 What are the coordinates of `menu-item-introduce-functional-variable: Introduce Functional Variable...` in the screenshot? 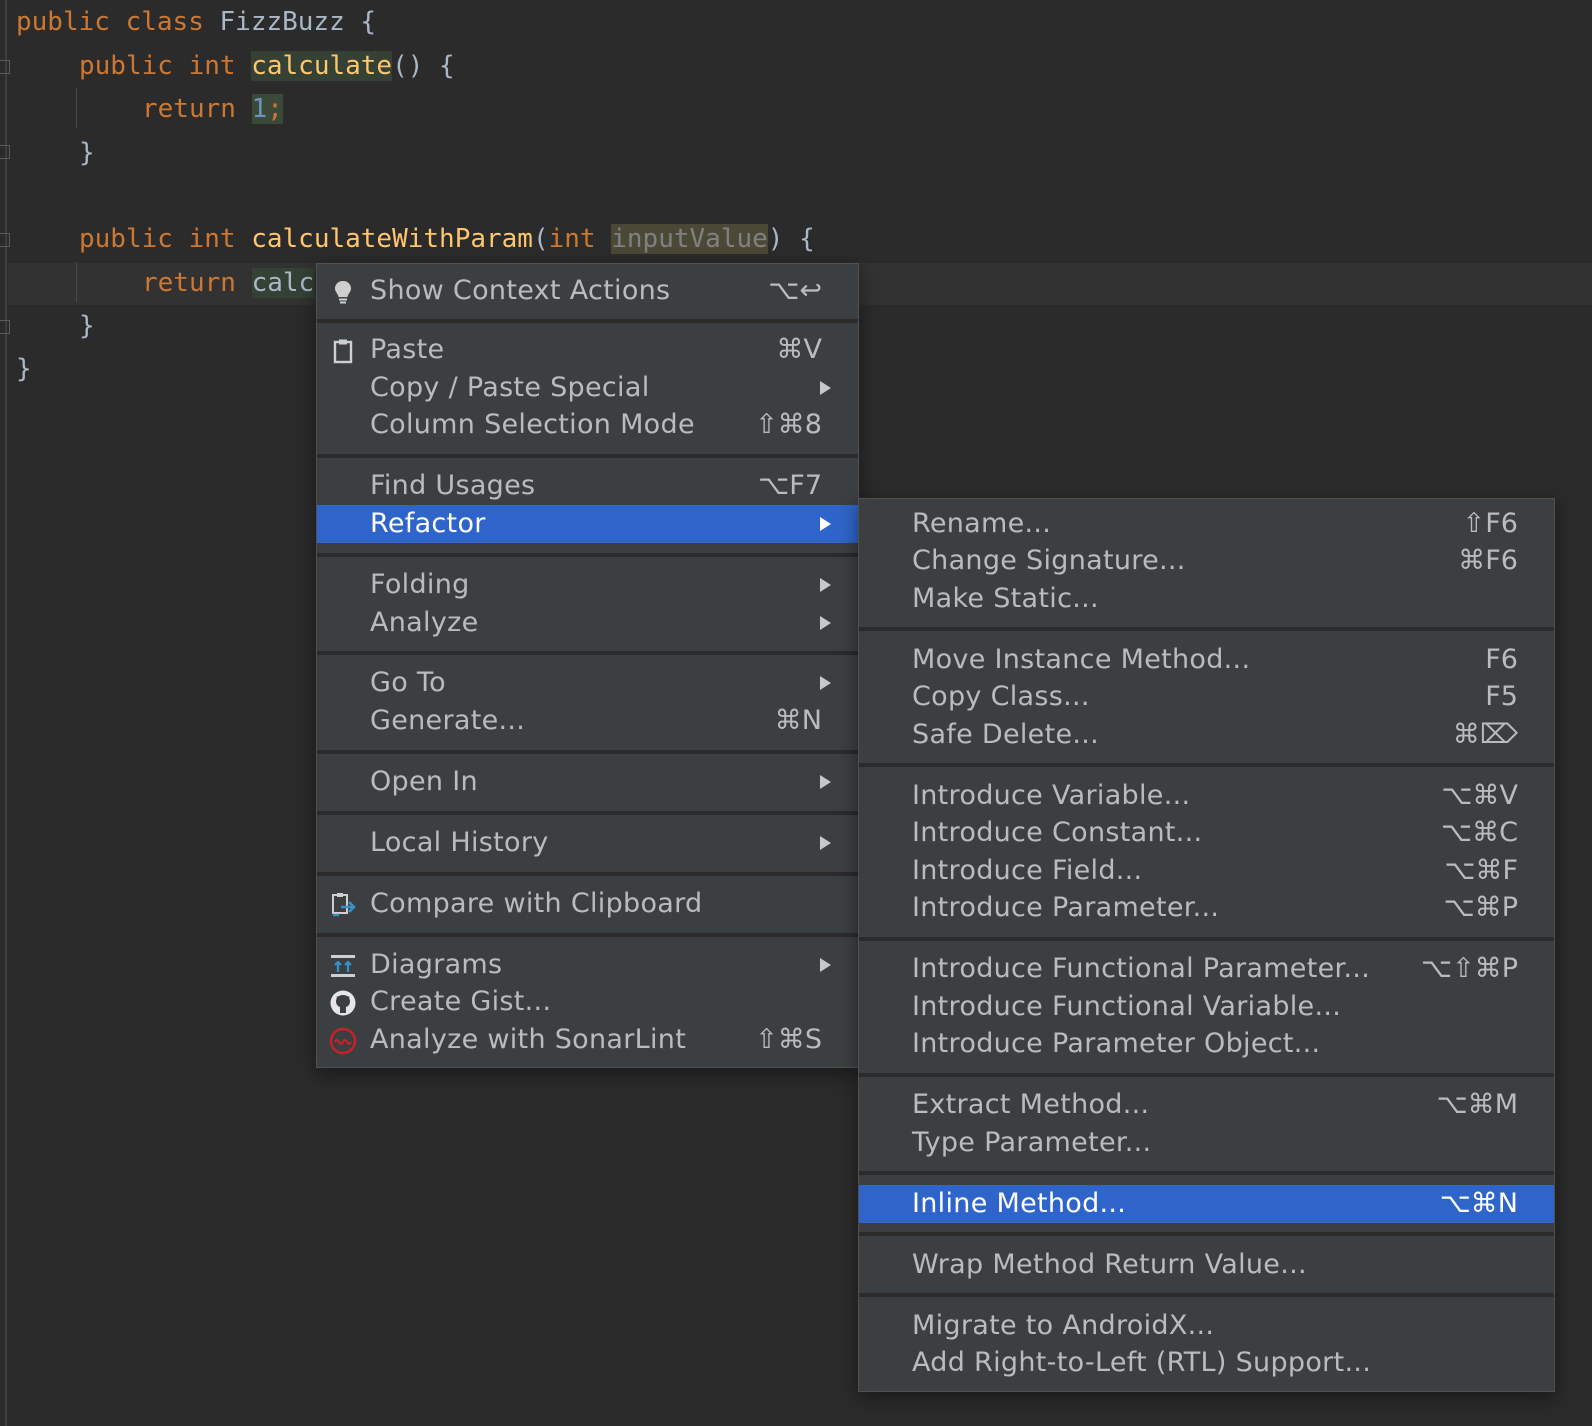 It's located at (1206, 1007).